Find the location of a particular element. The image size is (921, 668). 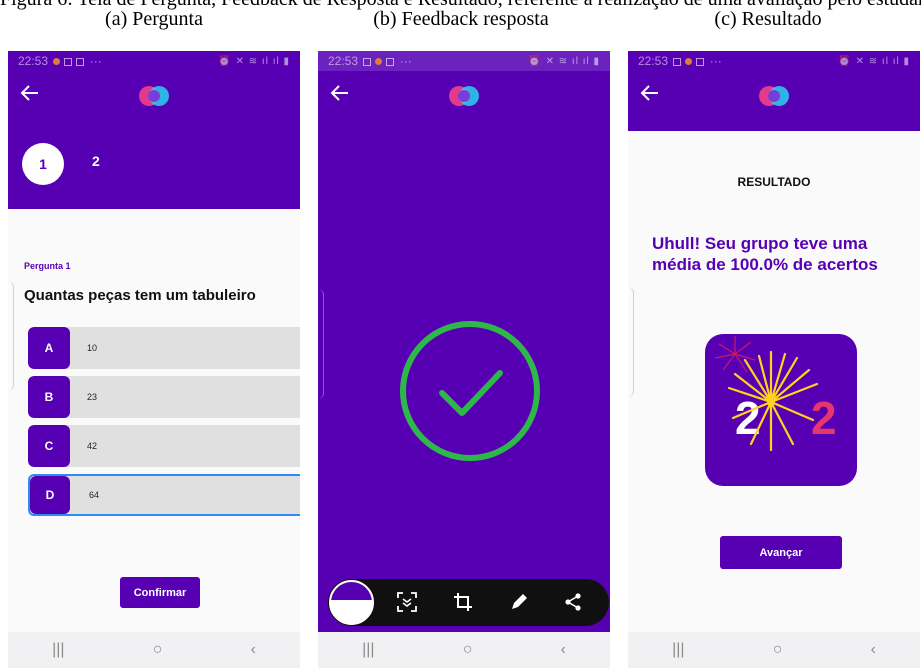

option-b: B 23 is located at coordinates (164, 397).